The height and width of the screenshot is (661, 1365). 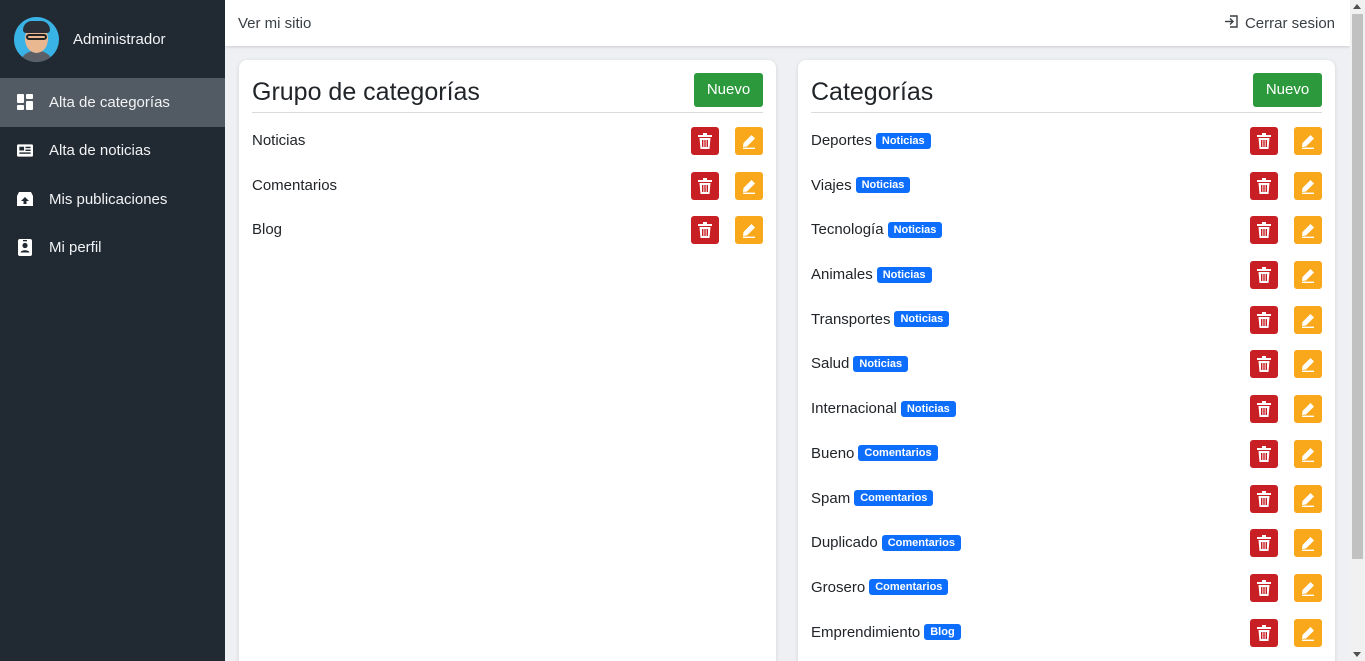 I want to click on category-label: Duplicado Comentarios, so click(x=886, y=542).